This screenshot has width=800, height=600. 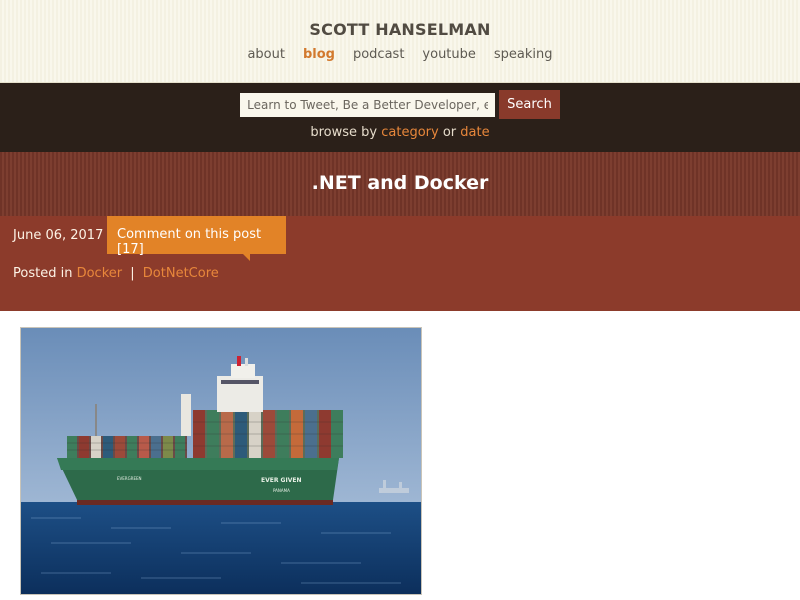 I want to click on browse-prefix: browse by, so click(x=344, y=132).